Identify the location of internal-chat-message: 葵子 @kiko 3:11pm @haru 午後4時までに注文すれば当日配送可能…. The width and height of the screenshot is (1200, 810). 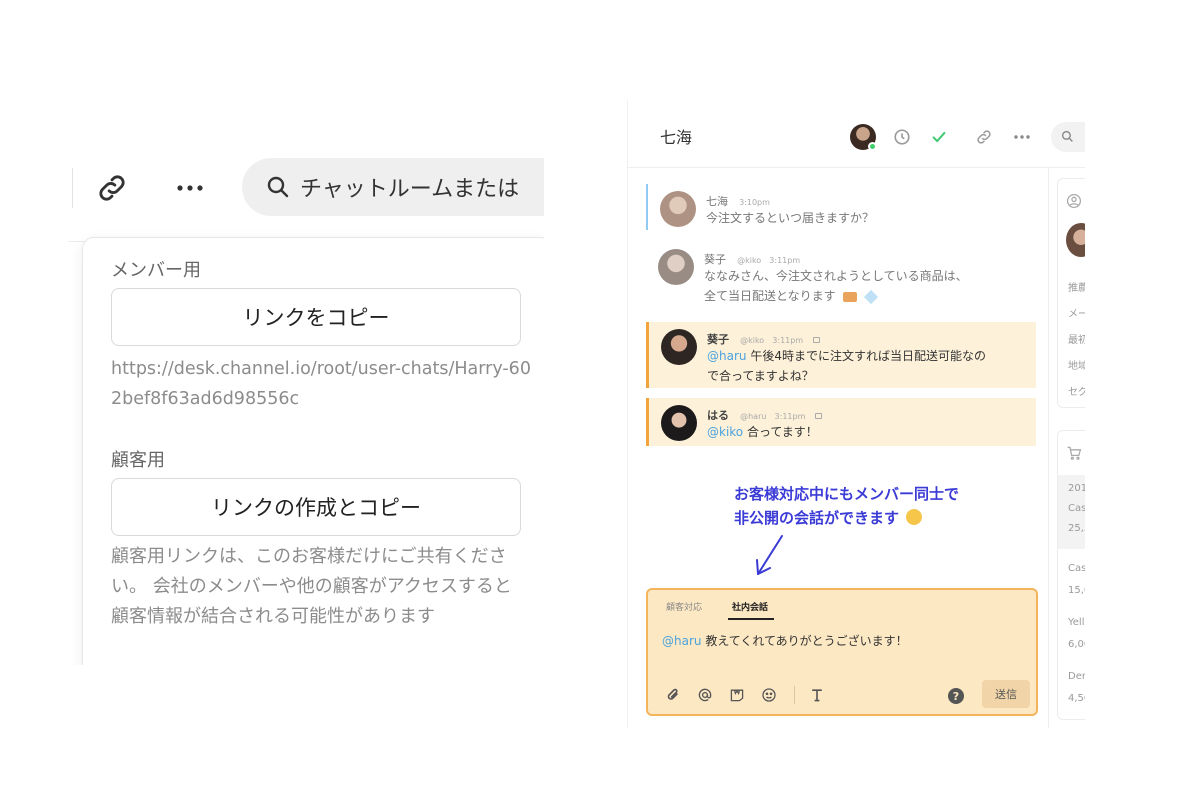
(841, 355).